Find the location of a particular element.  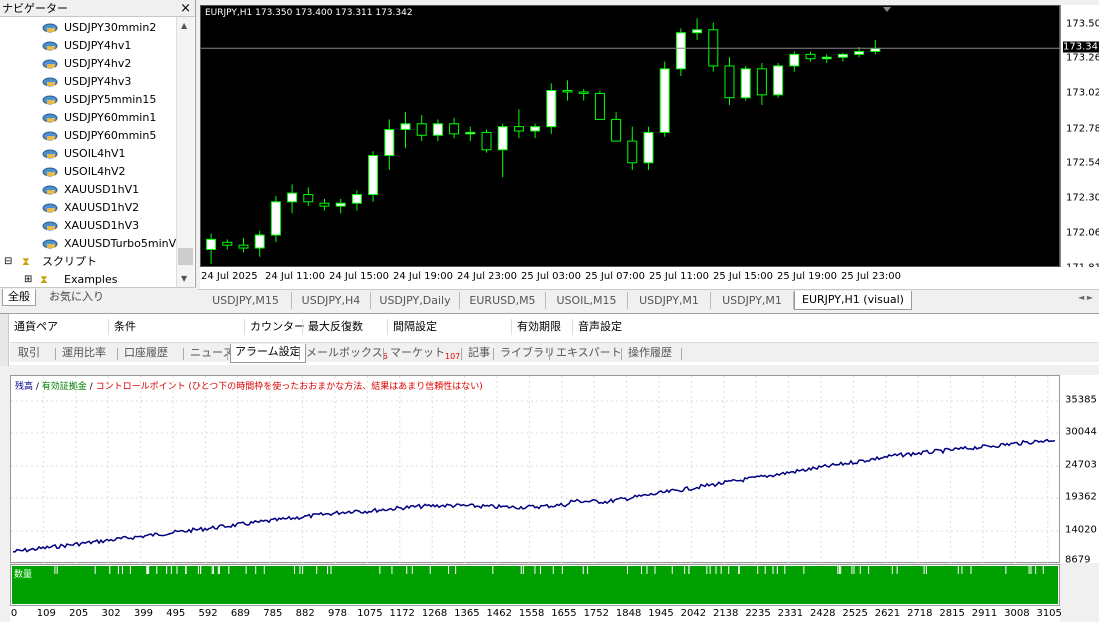

navigator-item: XAUUSD1hV1 is located at coordinates (88, 190).